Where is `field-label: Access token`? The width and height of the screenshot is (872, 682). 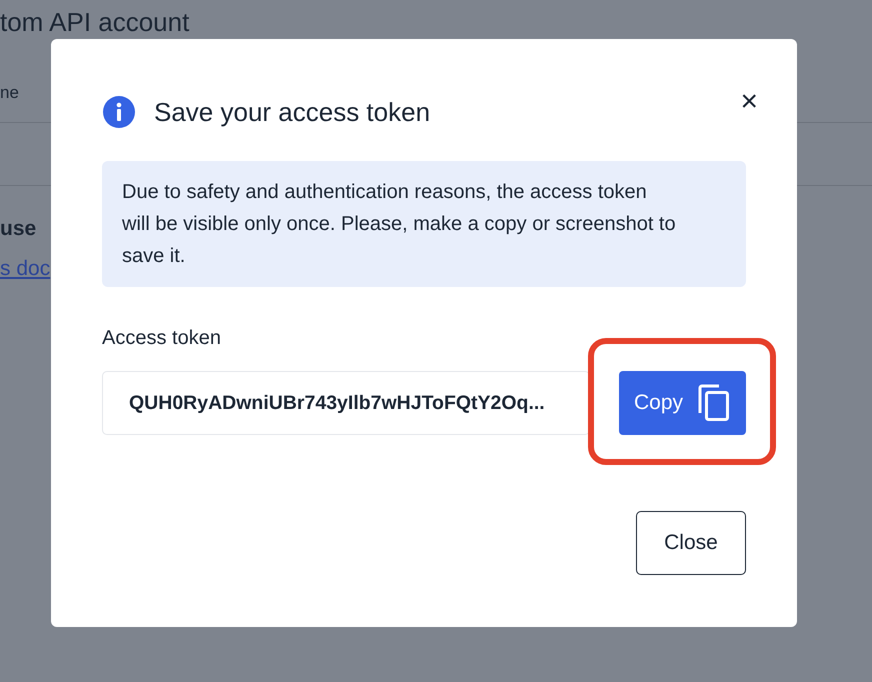 field-label: Access token is located at coordinates (162, 338).